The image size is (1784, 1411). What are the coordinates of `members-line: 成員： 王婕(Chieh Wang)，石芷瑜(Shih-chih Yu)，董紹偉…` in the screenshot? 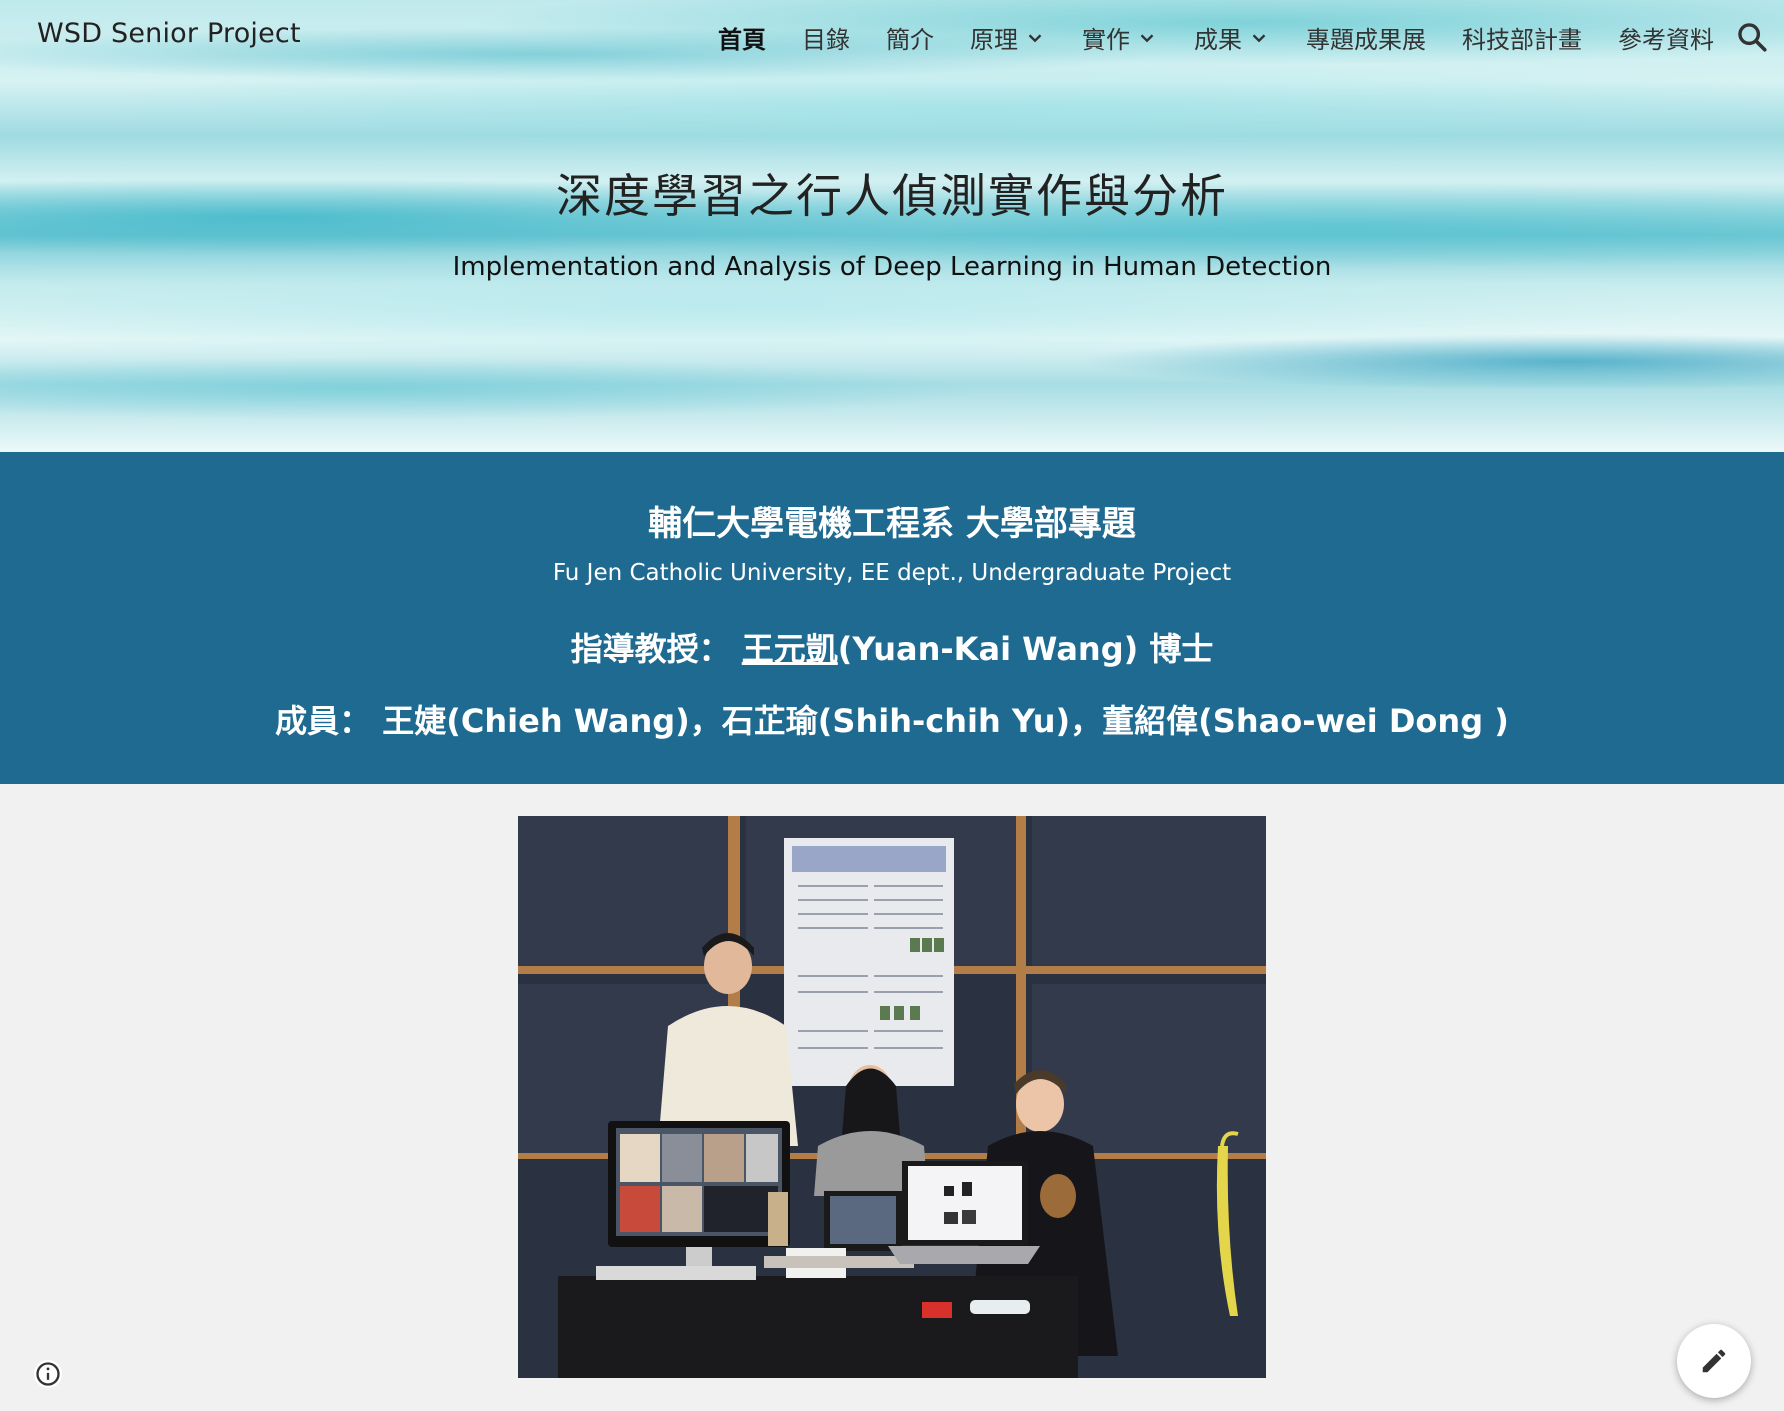 It's located at (892, 721).